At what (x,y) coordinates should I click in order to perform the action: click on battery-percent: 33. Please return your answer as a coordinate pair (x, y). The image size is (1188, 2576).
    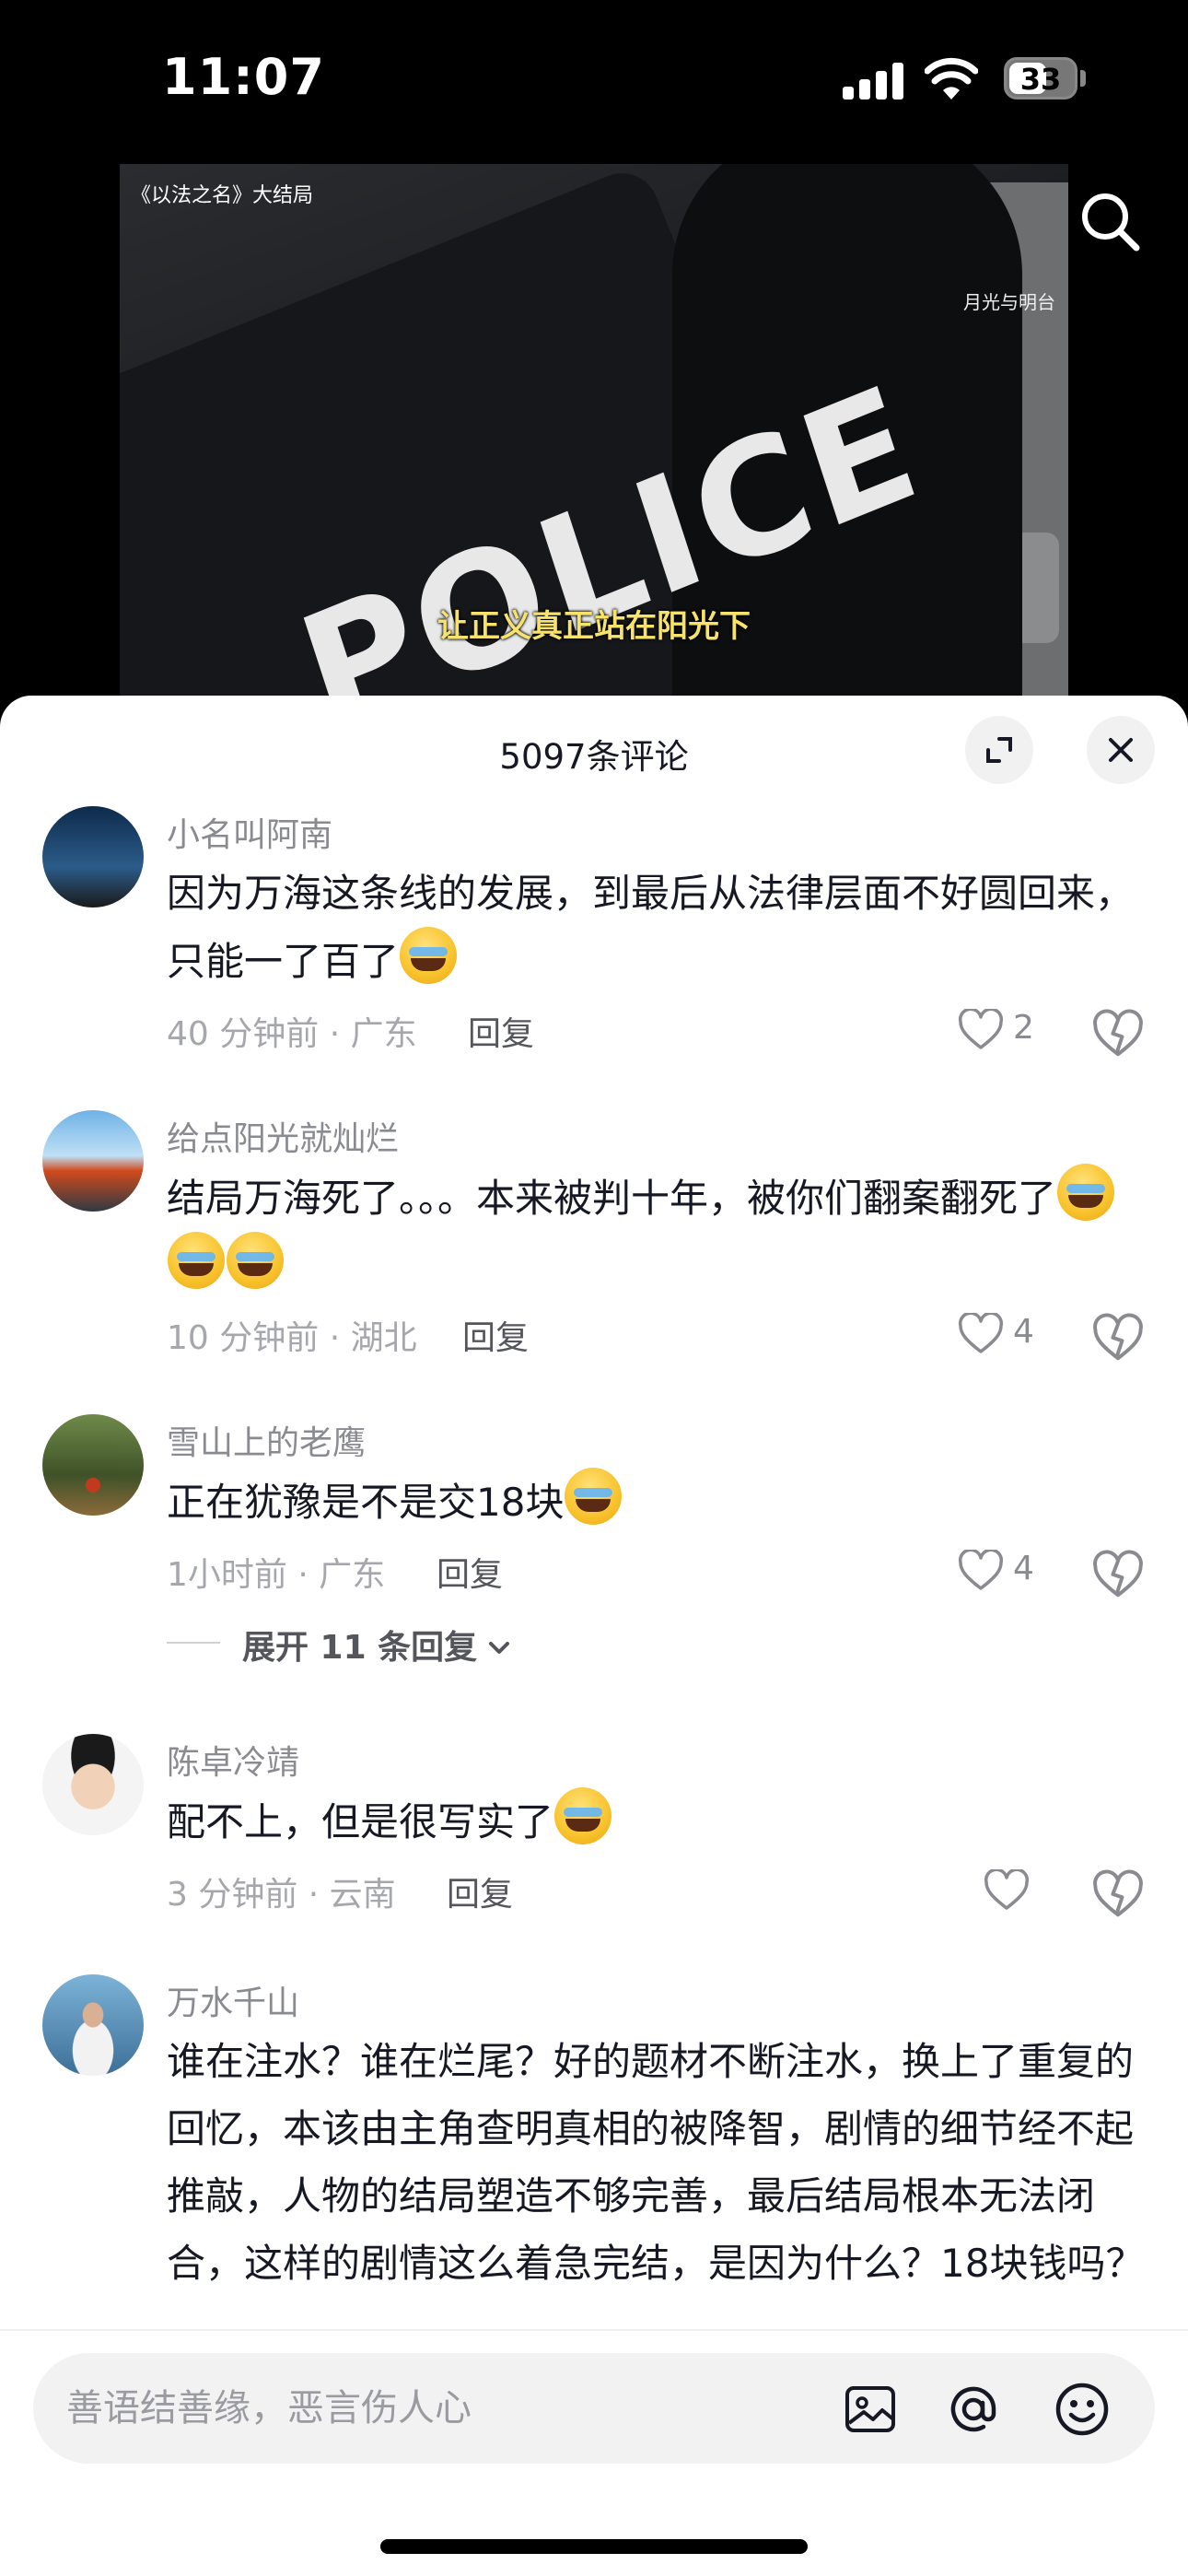
    Looking at the image, I should click on (1040, 79).